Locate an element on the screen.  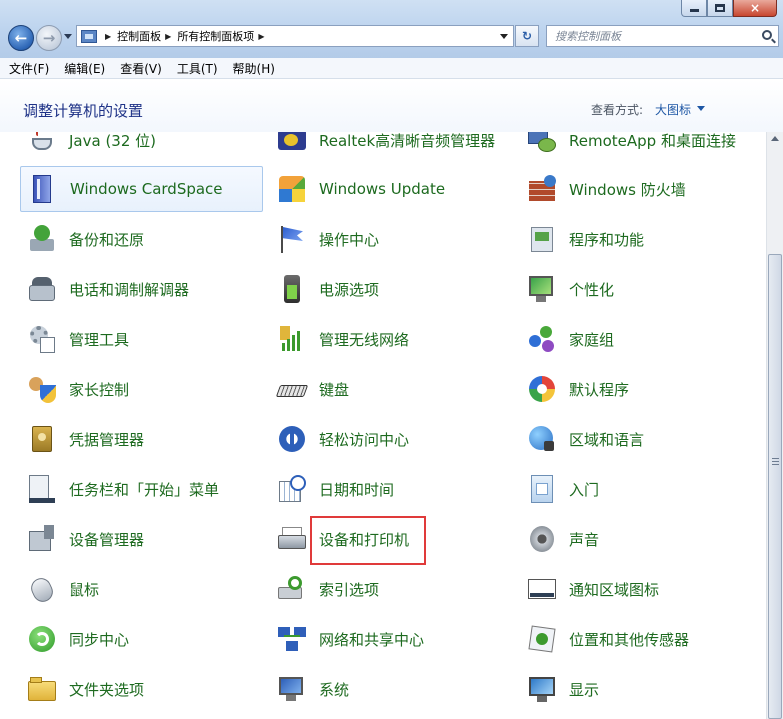
control-panel-item: 入门 is located at coordinates (641, 489).